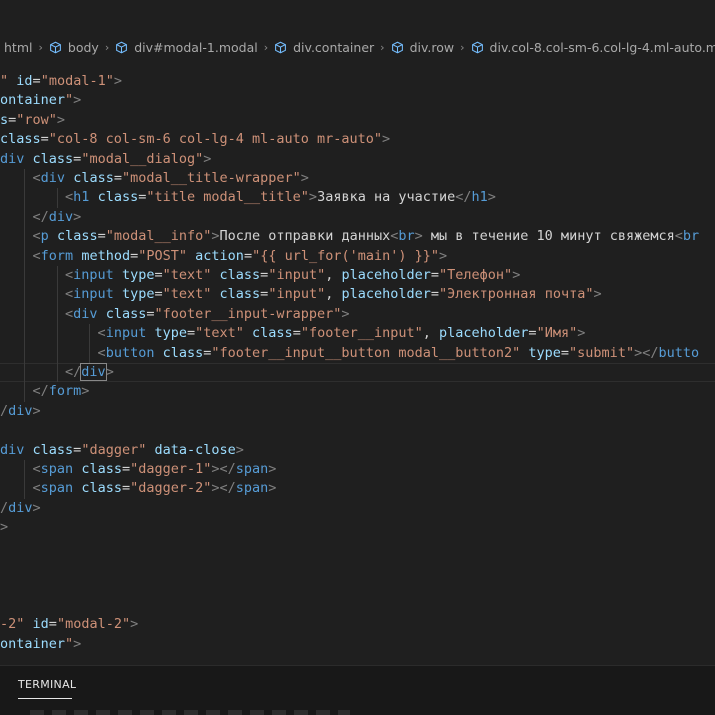 This screenshot has height=715, width=715. What do you see at coordinates (18, 47) in the screenshot?
I see `breadcrumb-item: html` at bounding box center [18, 47].